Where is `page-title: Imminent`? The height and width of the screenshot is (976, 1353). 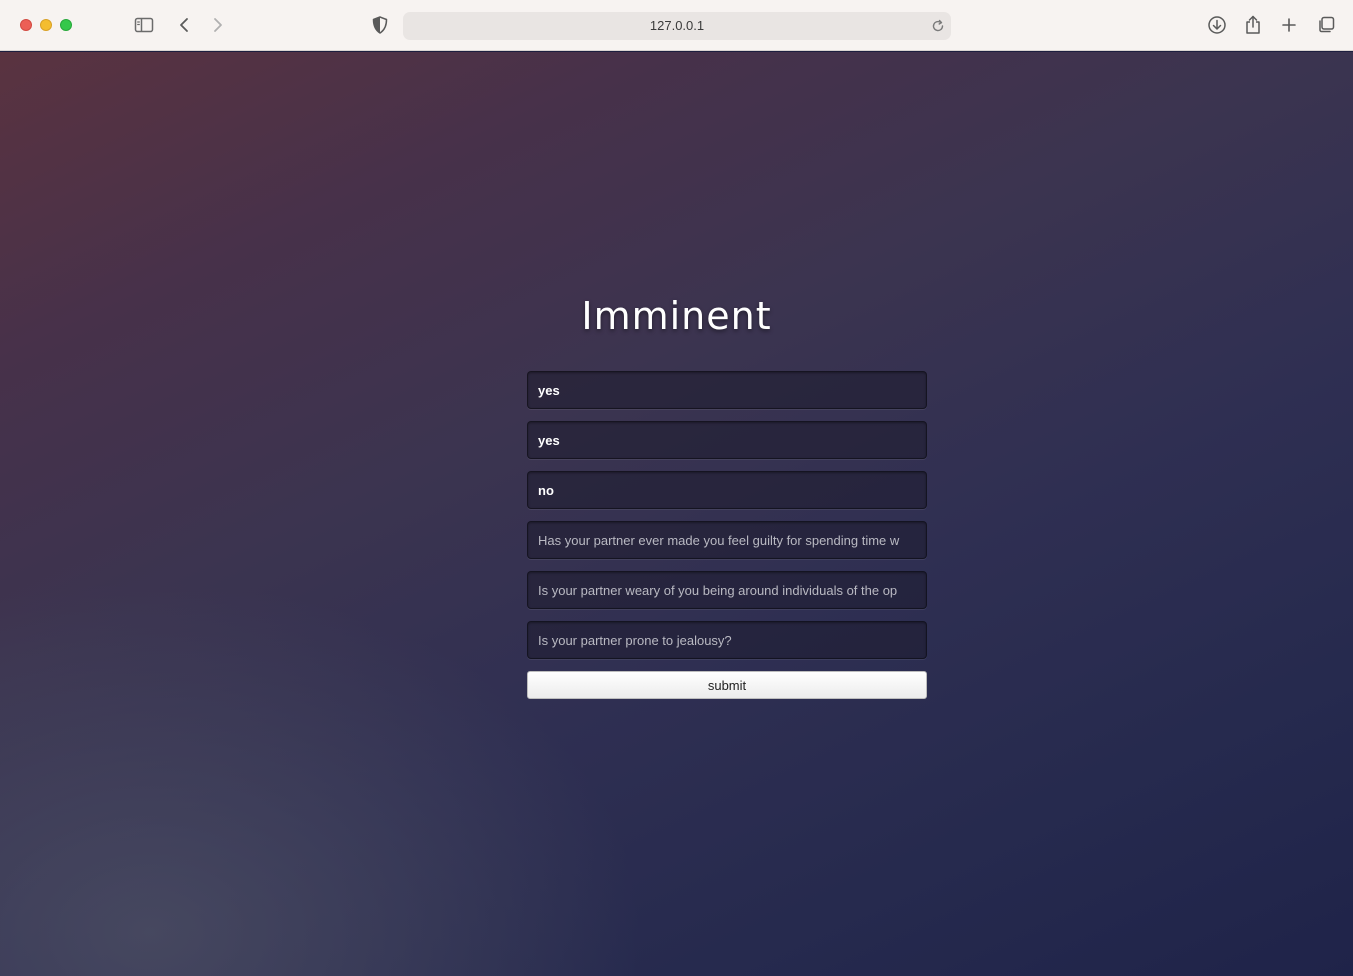
page-title: Imminent is located at coordinates (676, 316).